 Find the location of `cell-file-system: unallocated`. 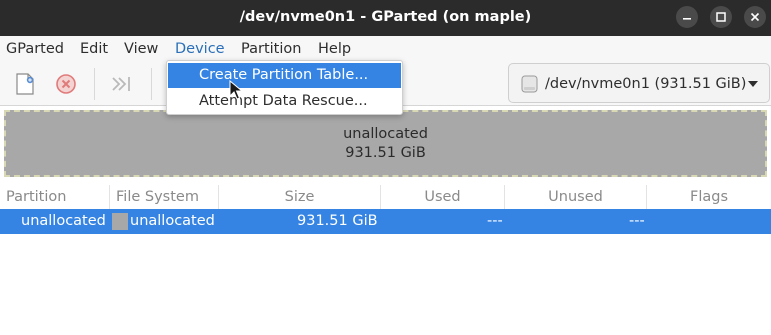

cell-file-system: unallocated is located at coordinates (172, 221).